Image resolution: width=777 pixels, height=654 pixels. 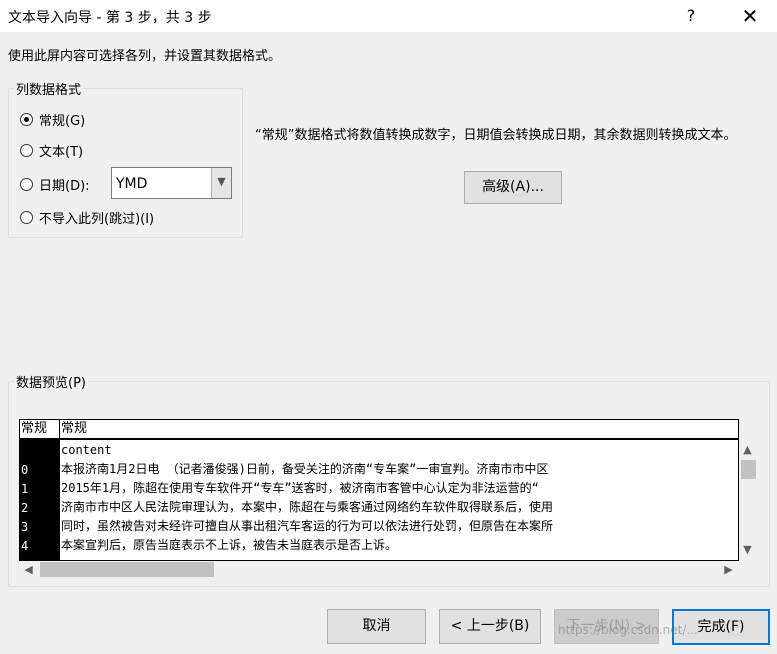 What do you see at coordinates (86, 450) in the screenshot?
I see `preview-row: content` at bounding box center [86, 450].